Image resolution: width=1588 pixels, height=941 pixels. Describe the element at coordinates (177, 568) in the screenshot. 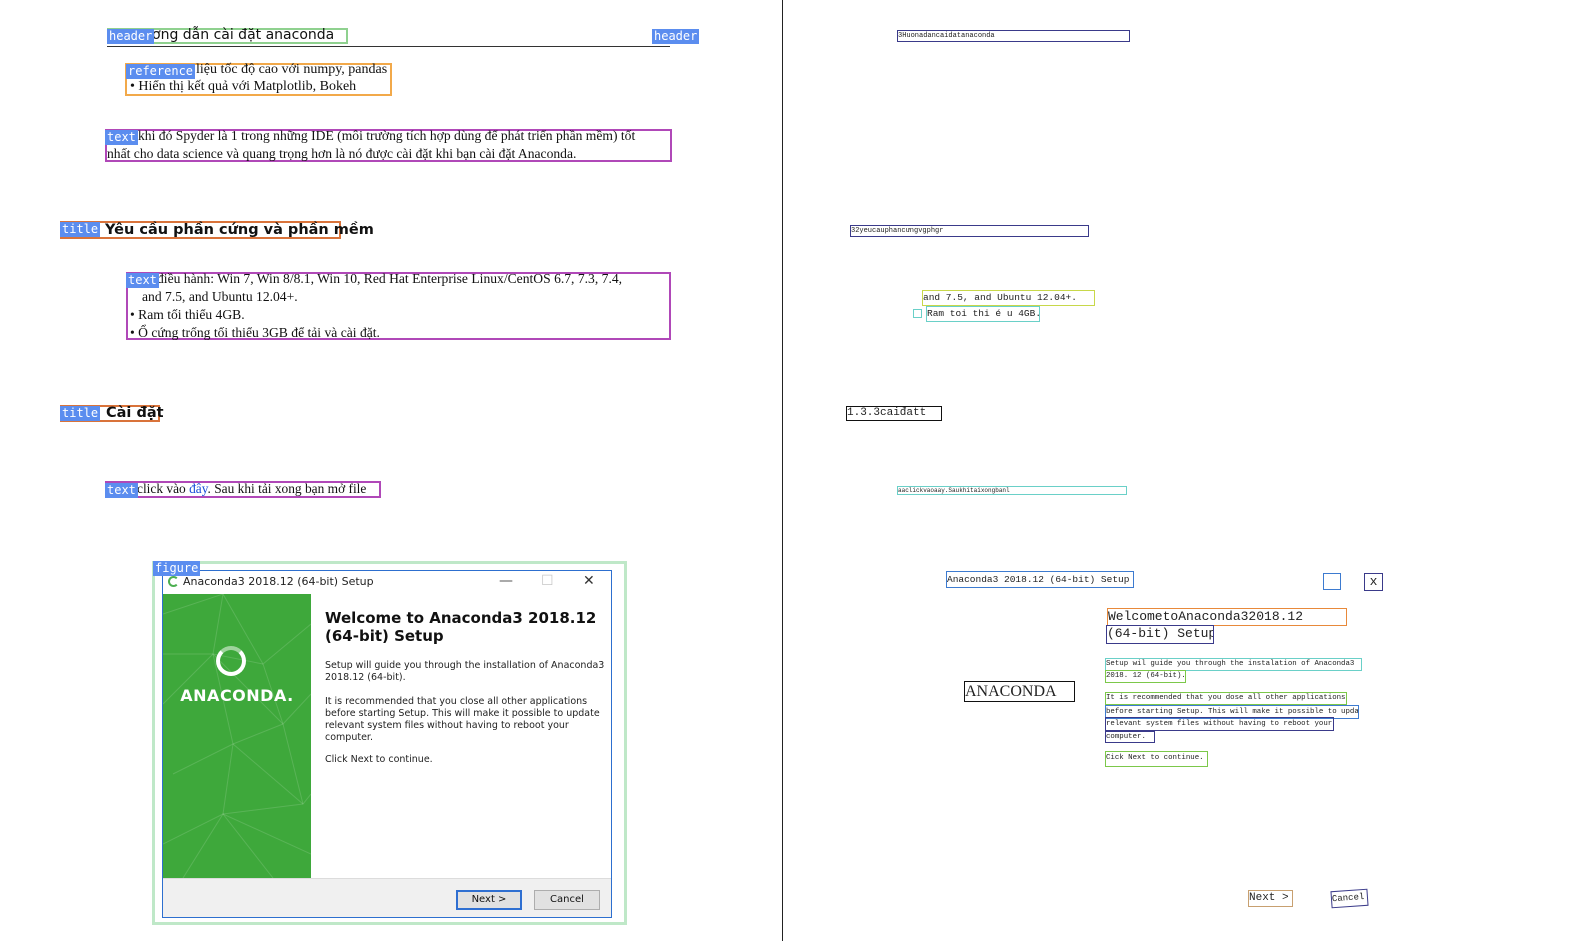

I see `figure-tag: figure` at that location.